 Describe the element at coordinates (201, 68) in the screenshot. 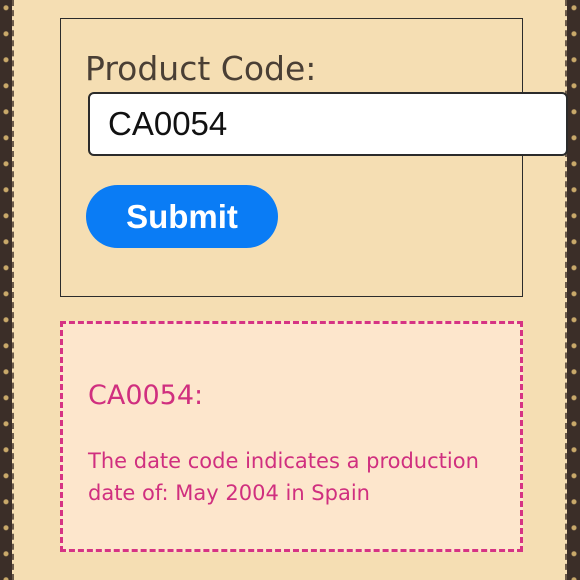

I see `product-code-label: Product Code:` at that location.